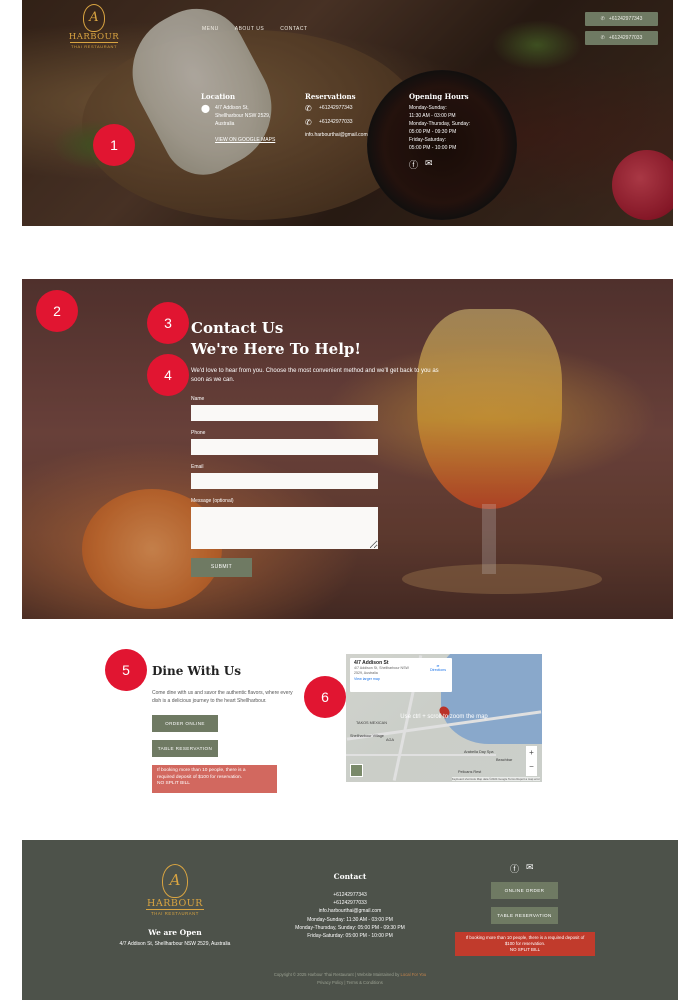 The image size is (700, 1000). Describe the element at coordinates (401, 679) in the screenshot. I see `map-view-larger-link: View larger map` at that location.